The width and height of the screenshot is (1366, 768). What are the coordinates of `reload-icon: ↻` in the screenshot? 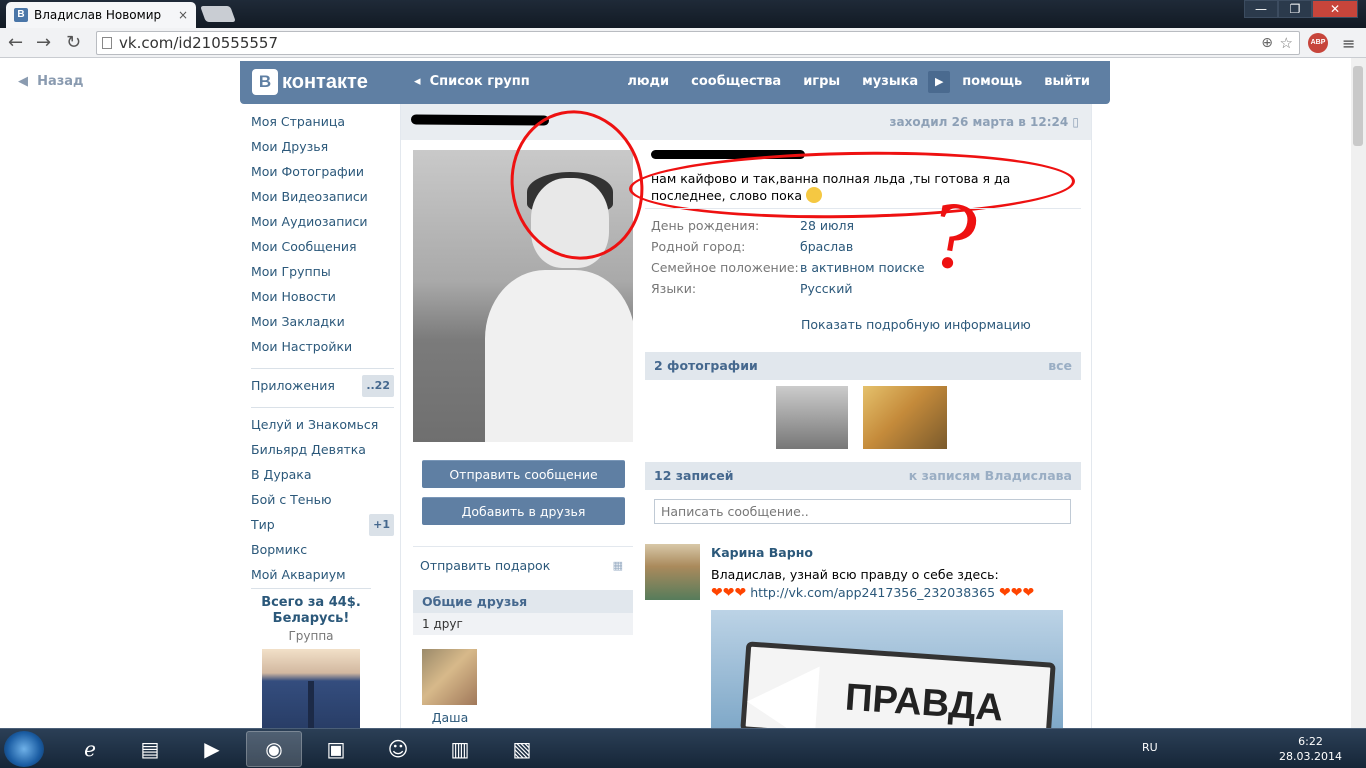 It's located at (73, 43).